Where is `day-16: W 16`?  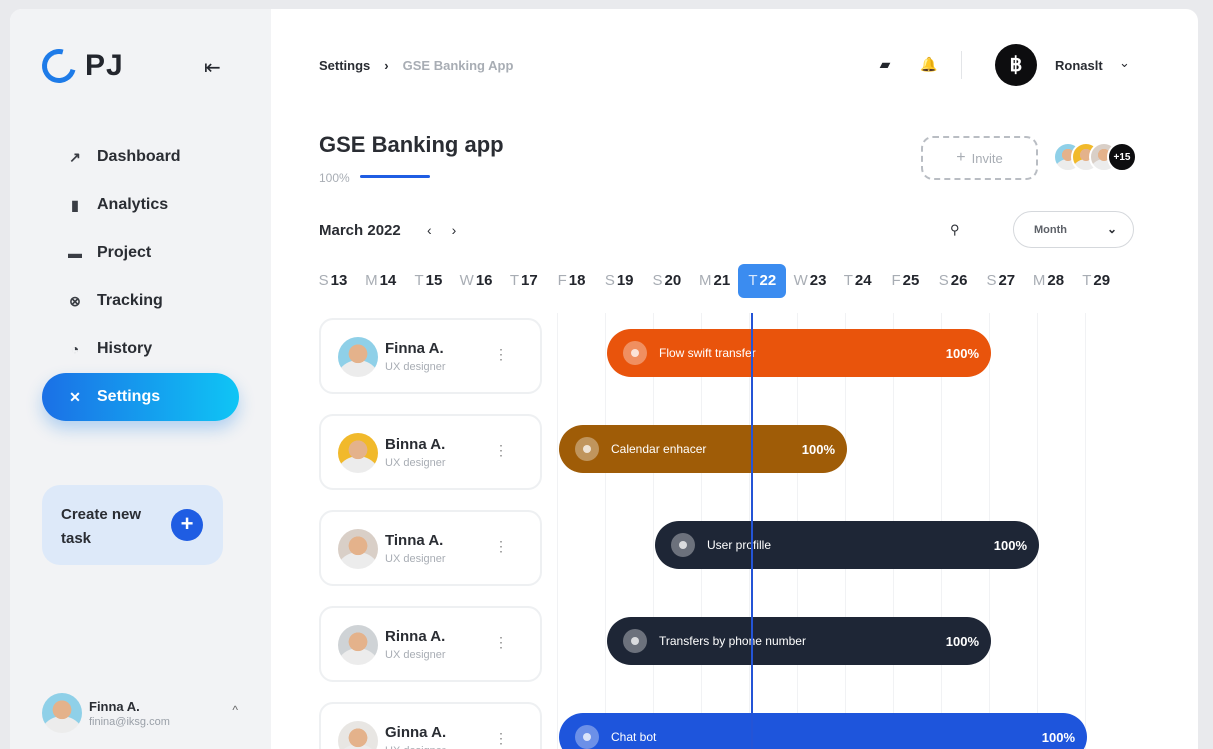 day-16: W 16 is located at coordinates (476, 281).